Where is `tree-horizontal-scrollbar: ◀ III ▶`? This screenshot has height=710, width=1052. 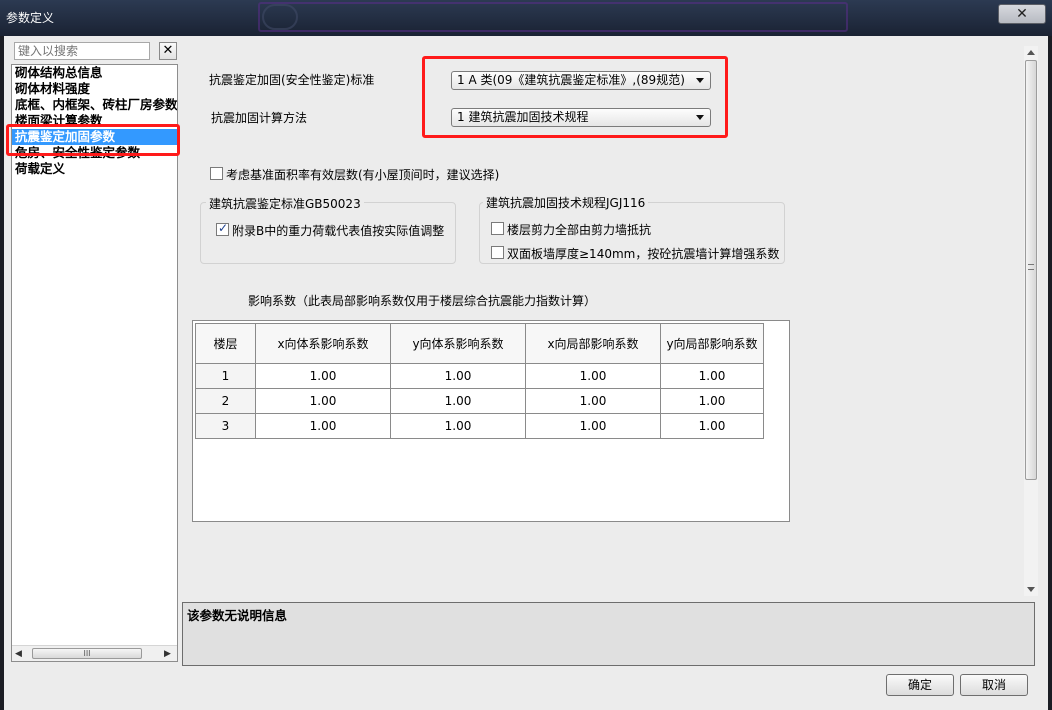 tree-horizontal-scrollbar: ◀ III ▶ is located at coordinates (94, 653).